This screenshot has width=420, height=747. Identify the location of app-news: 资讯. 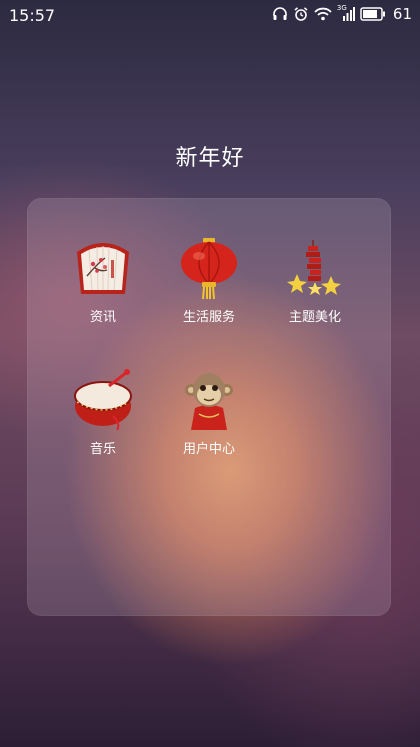
(103, 280).